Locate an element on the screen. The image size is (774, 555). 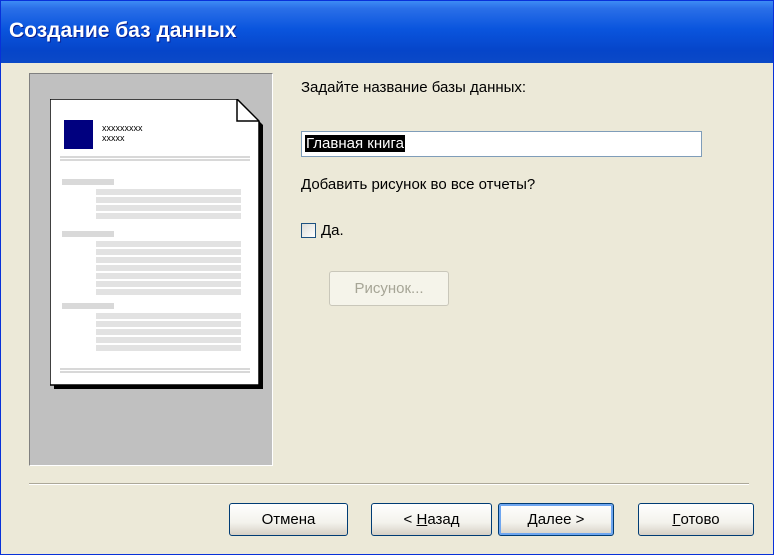
next-button-hotkey: Д is located at coordinates (532, 519).